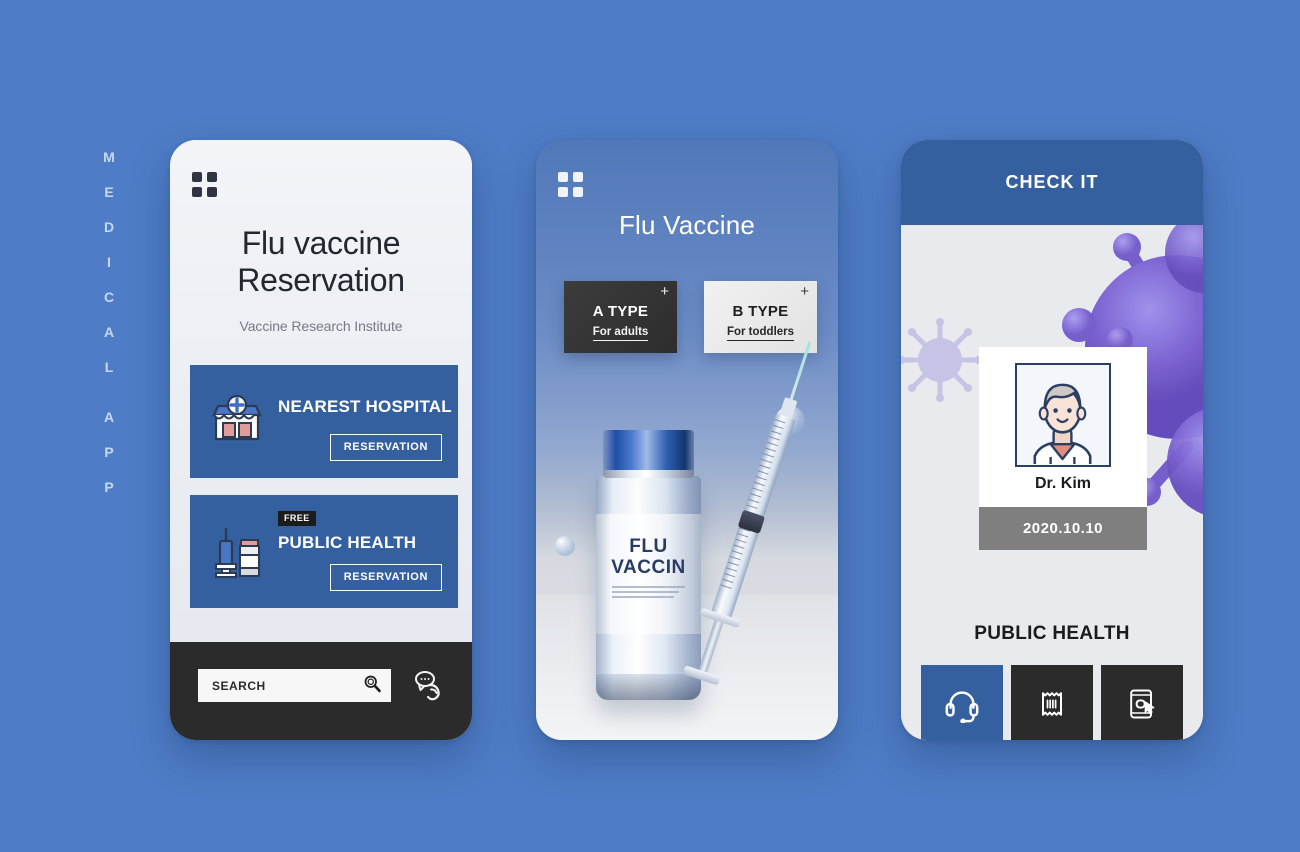 The height and width of the screenshot is (852, 1300). What do you see at coordinates (648, 593) in the screenshot?
I see `vial-label-fineprint` at bounding box center [648, 593].